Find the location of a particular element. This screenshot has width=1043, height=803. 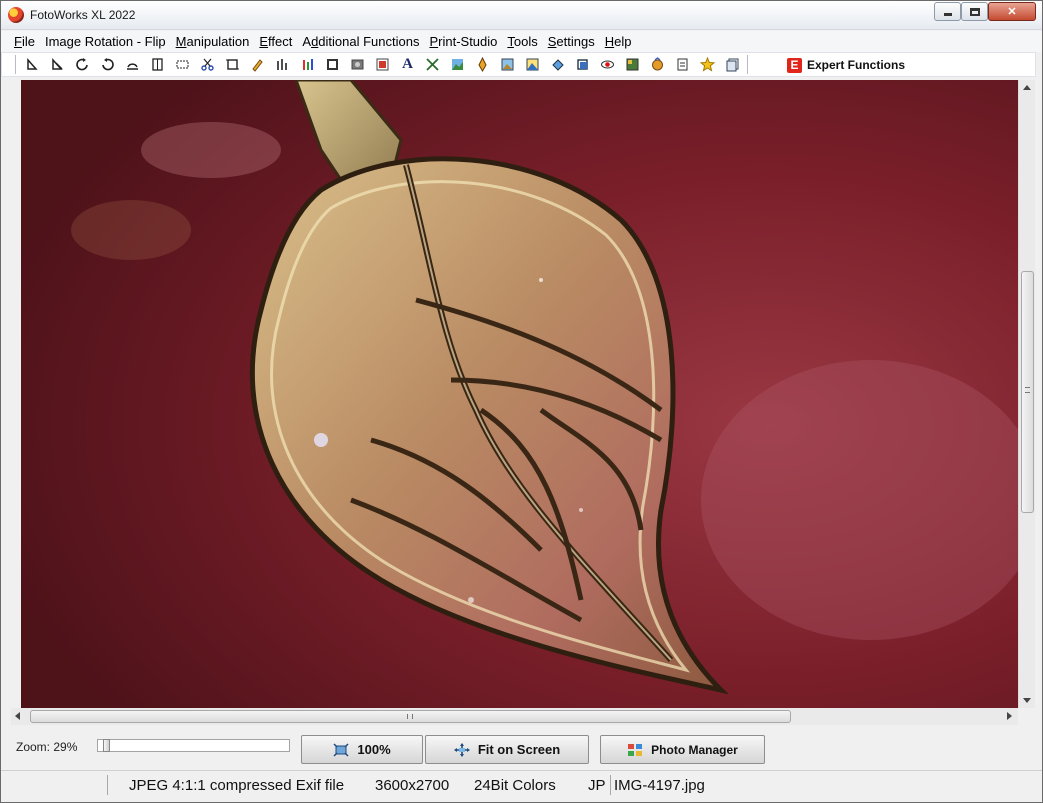

photo-manager-button: Photo Manager is located at coordinates (682, 749).